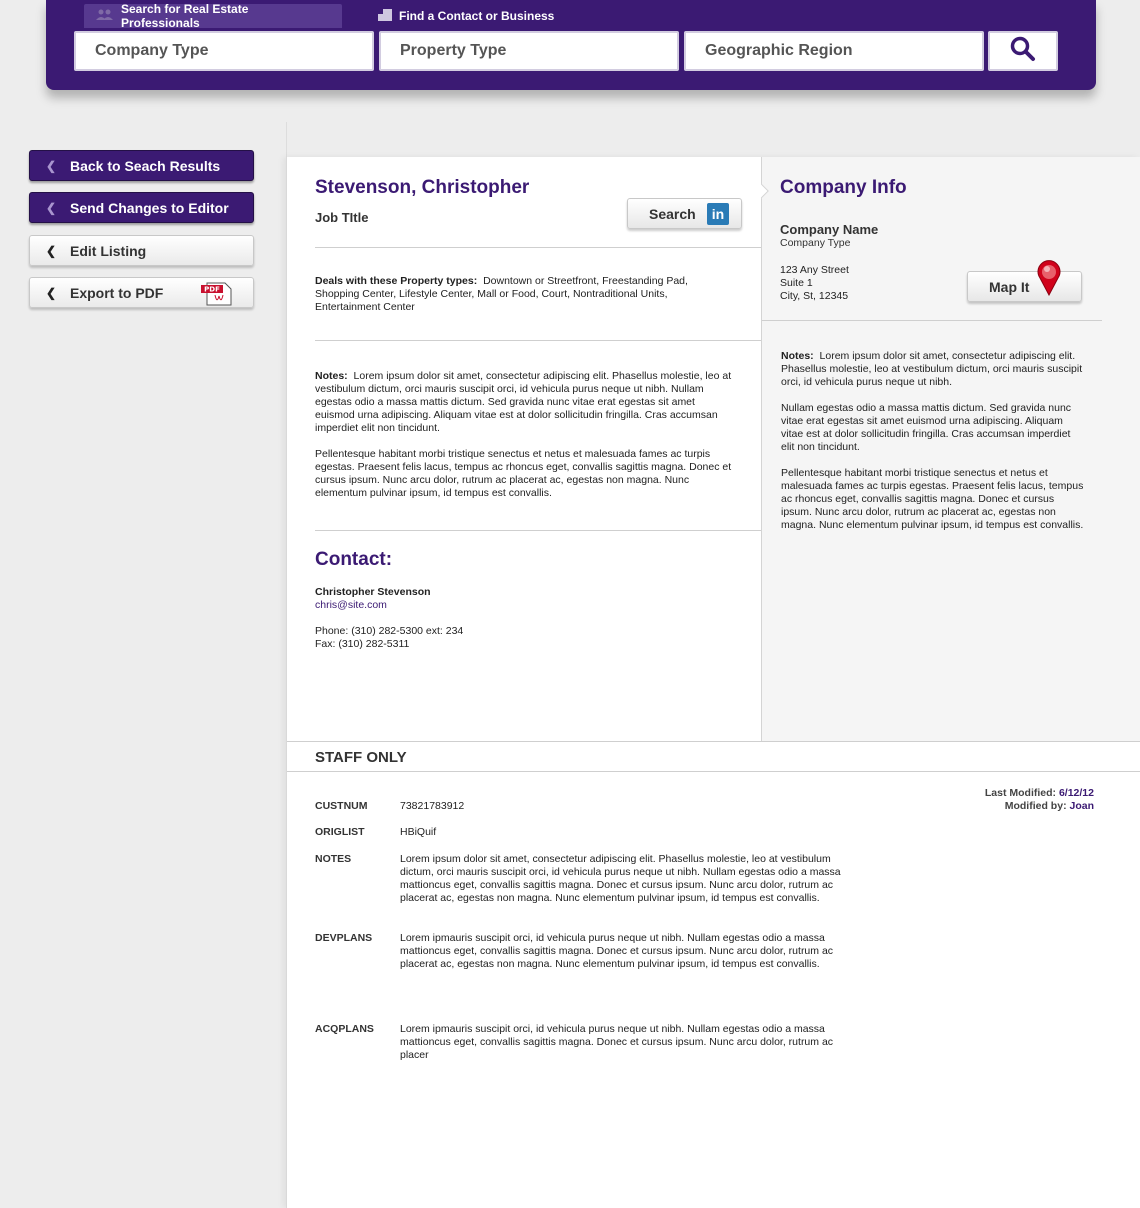 The width and height of the screenshot is (1140, 1208). I want to click on company-address: 123 Any Street Suite 1 City, St, 12345, so click(814, 283).